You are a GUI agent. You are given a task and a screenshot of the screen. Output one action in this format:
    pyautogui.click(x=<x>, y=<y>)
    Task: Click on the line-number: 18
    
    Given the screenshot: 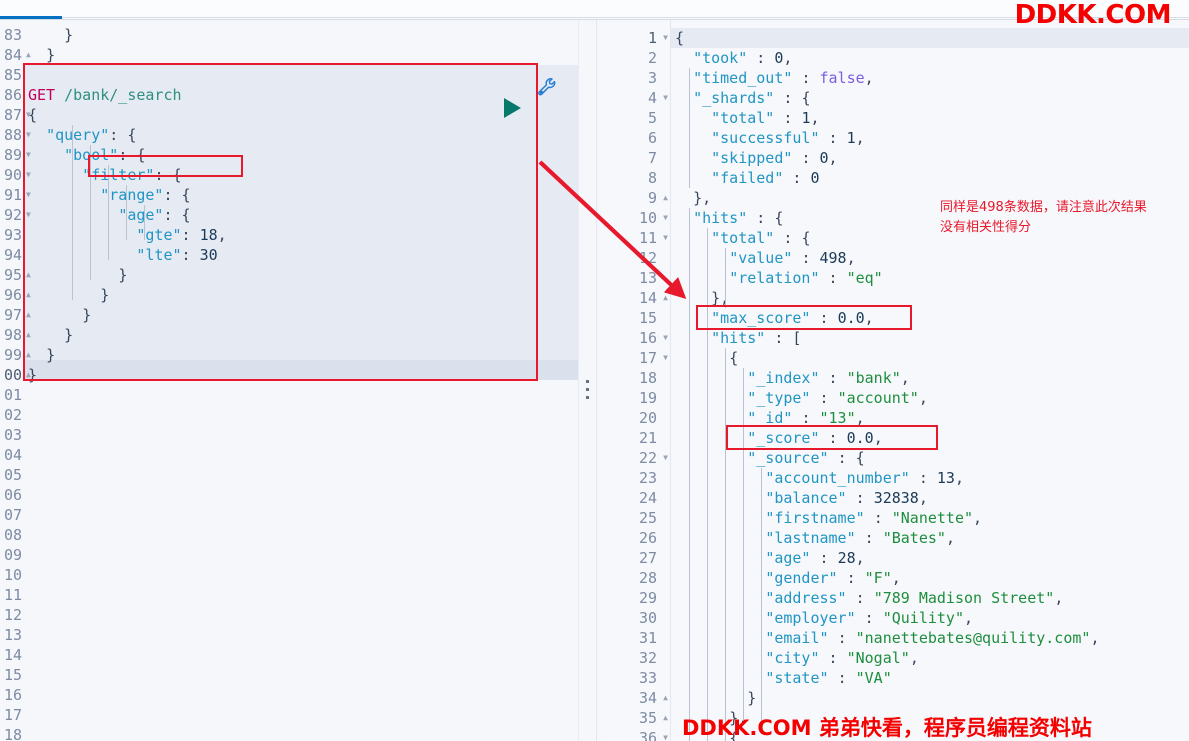 What is the action you would take?
    pyautogui.click(x=12, y=733)
    